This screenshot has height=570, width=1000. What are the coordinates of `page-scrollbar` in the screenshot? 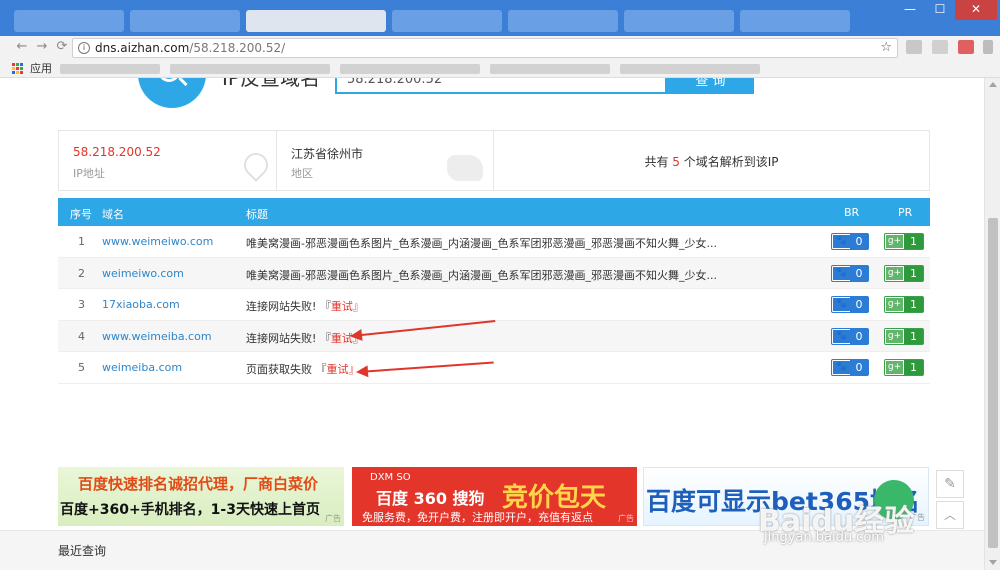 It's located at (992, 324).